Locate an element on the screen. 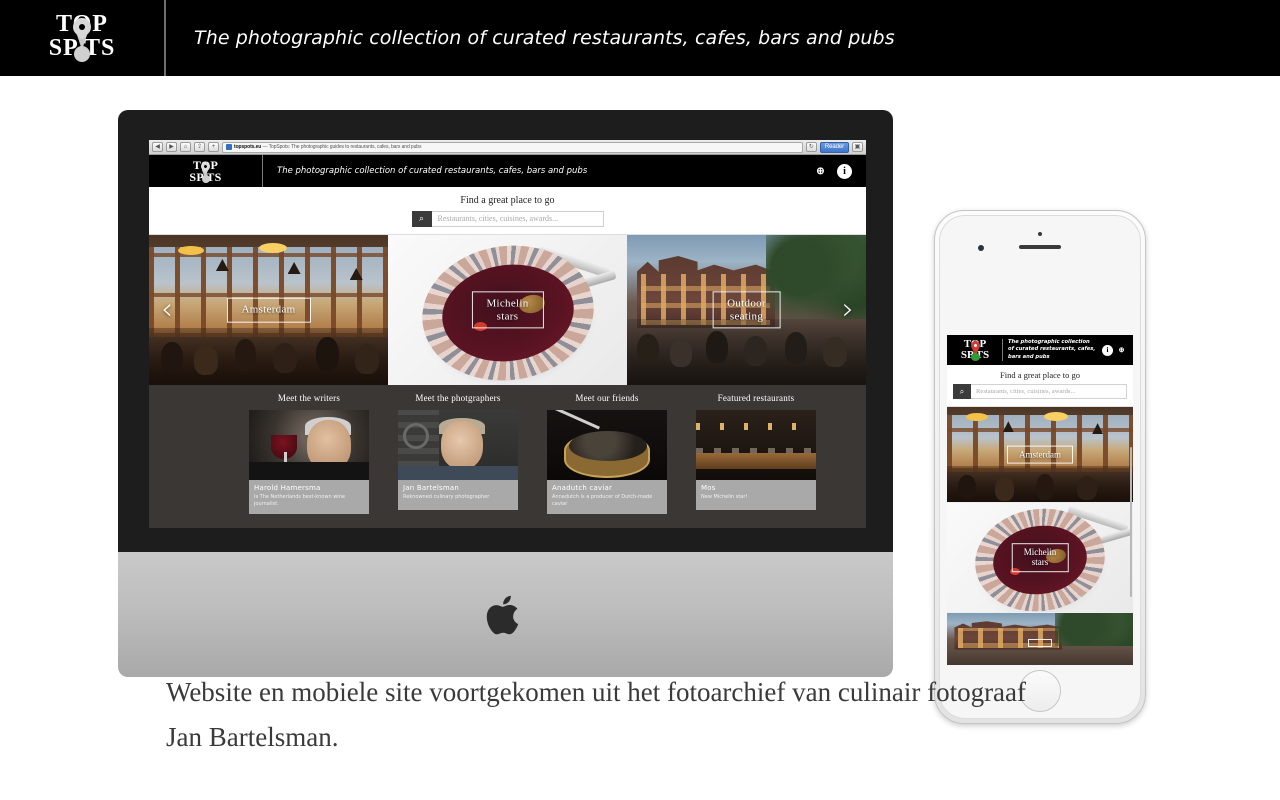 The image size is (1280, 800). mobile-tile-label: Michelin stars is located at coordinates (1040, 557).